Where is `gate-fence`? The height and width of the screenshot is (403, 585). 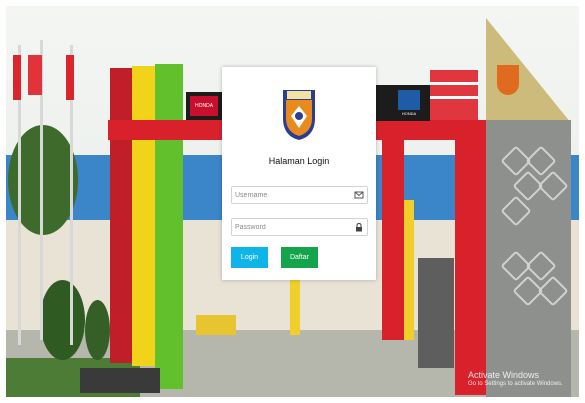
gate-fence is located at coordinates (436, 313).